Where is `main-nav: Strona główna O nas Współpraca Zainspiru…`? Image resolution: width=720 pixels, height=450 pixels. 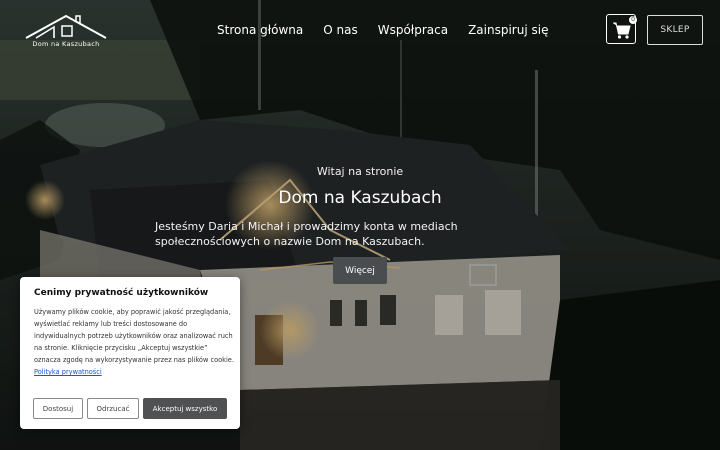 main-nav: Strona główna O nas Współpraca Zainspiru… is located at coordinates (392, 30).